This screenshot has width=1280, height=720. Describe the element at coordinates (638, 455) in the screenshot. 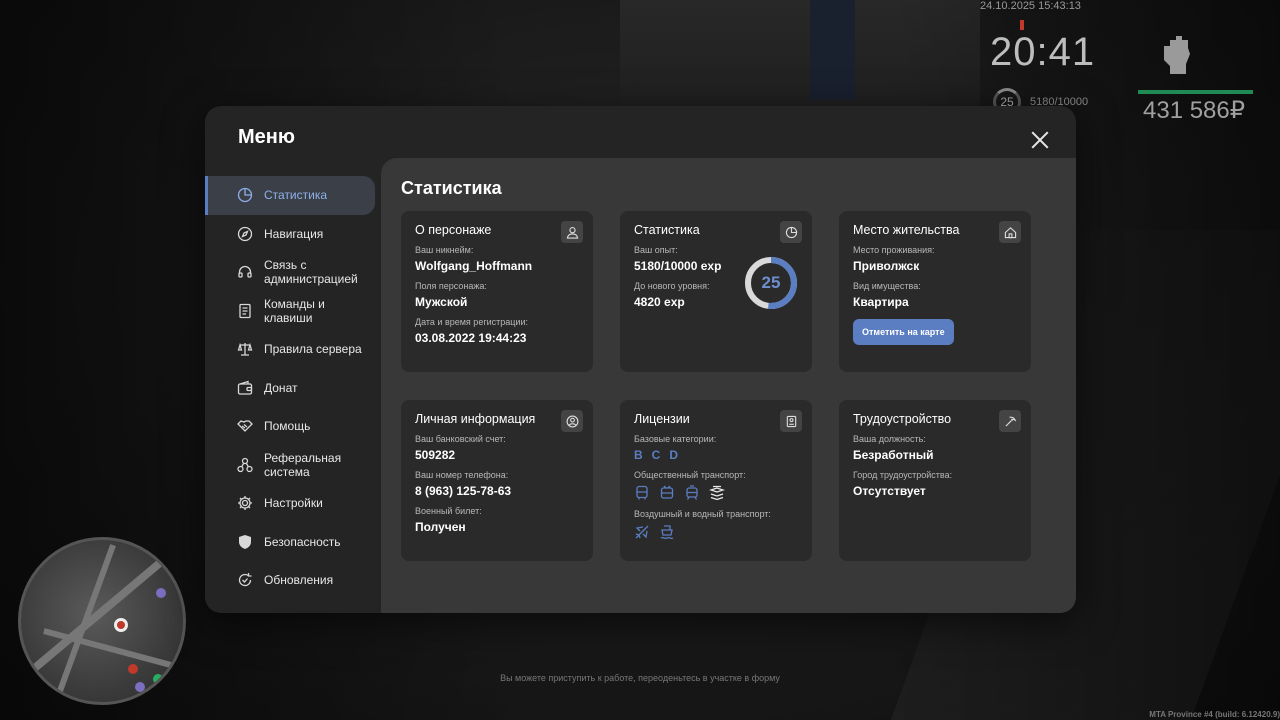

I see `license-category: B` at that location.